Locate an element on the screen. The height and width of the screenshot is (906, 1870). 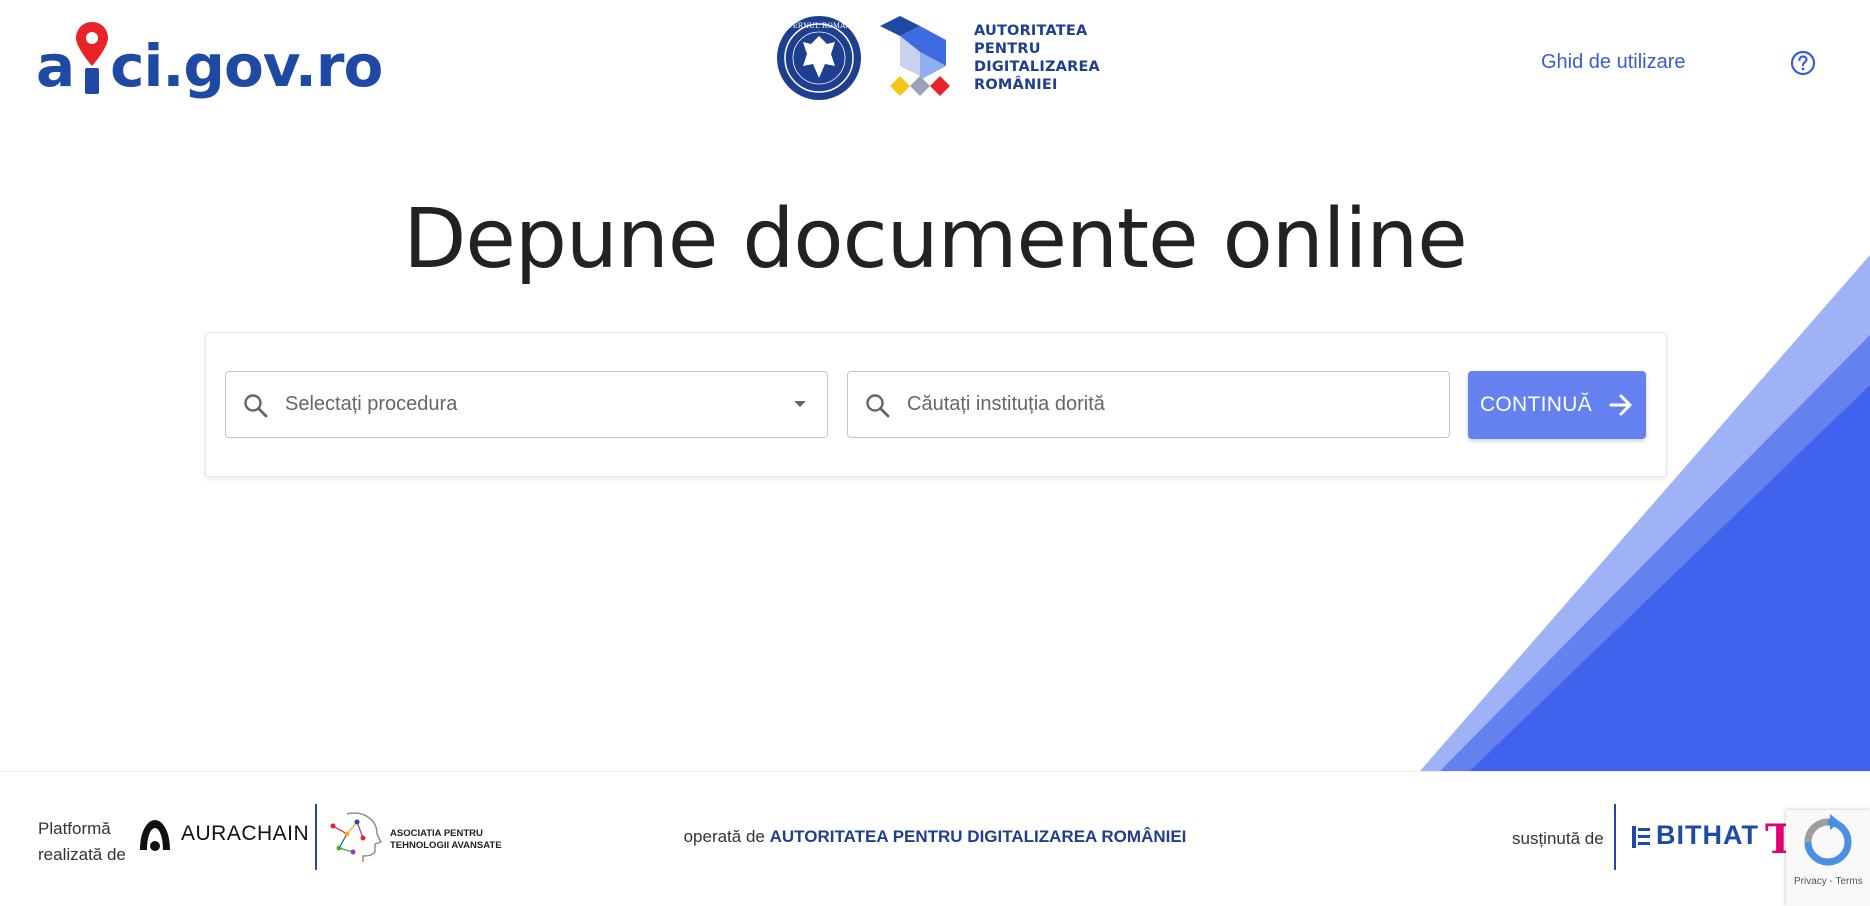
site-logo: a ci.gov.ro is located at coordinates (209, 60).